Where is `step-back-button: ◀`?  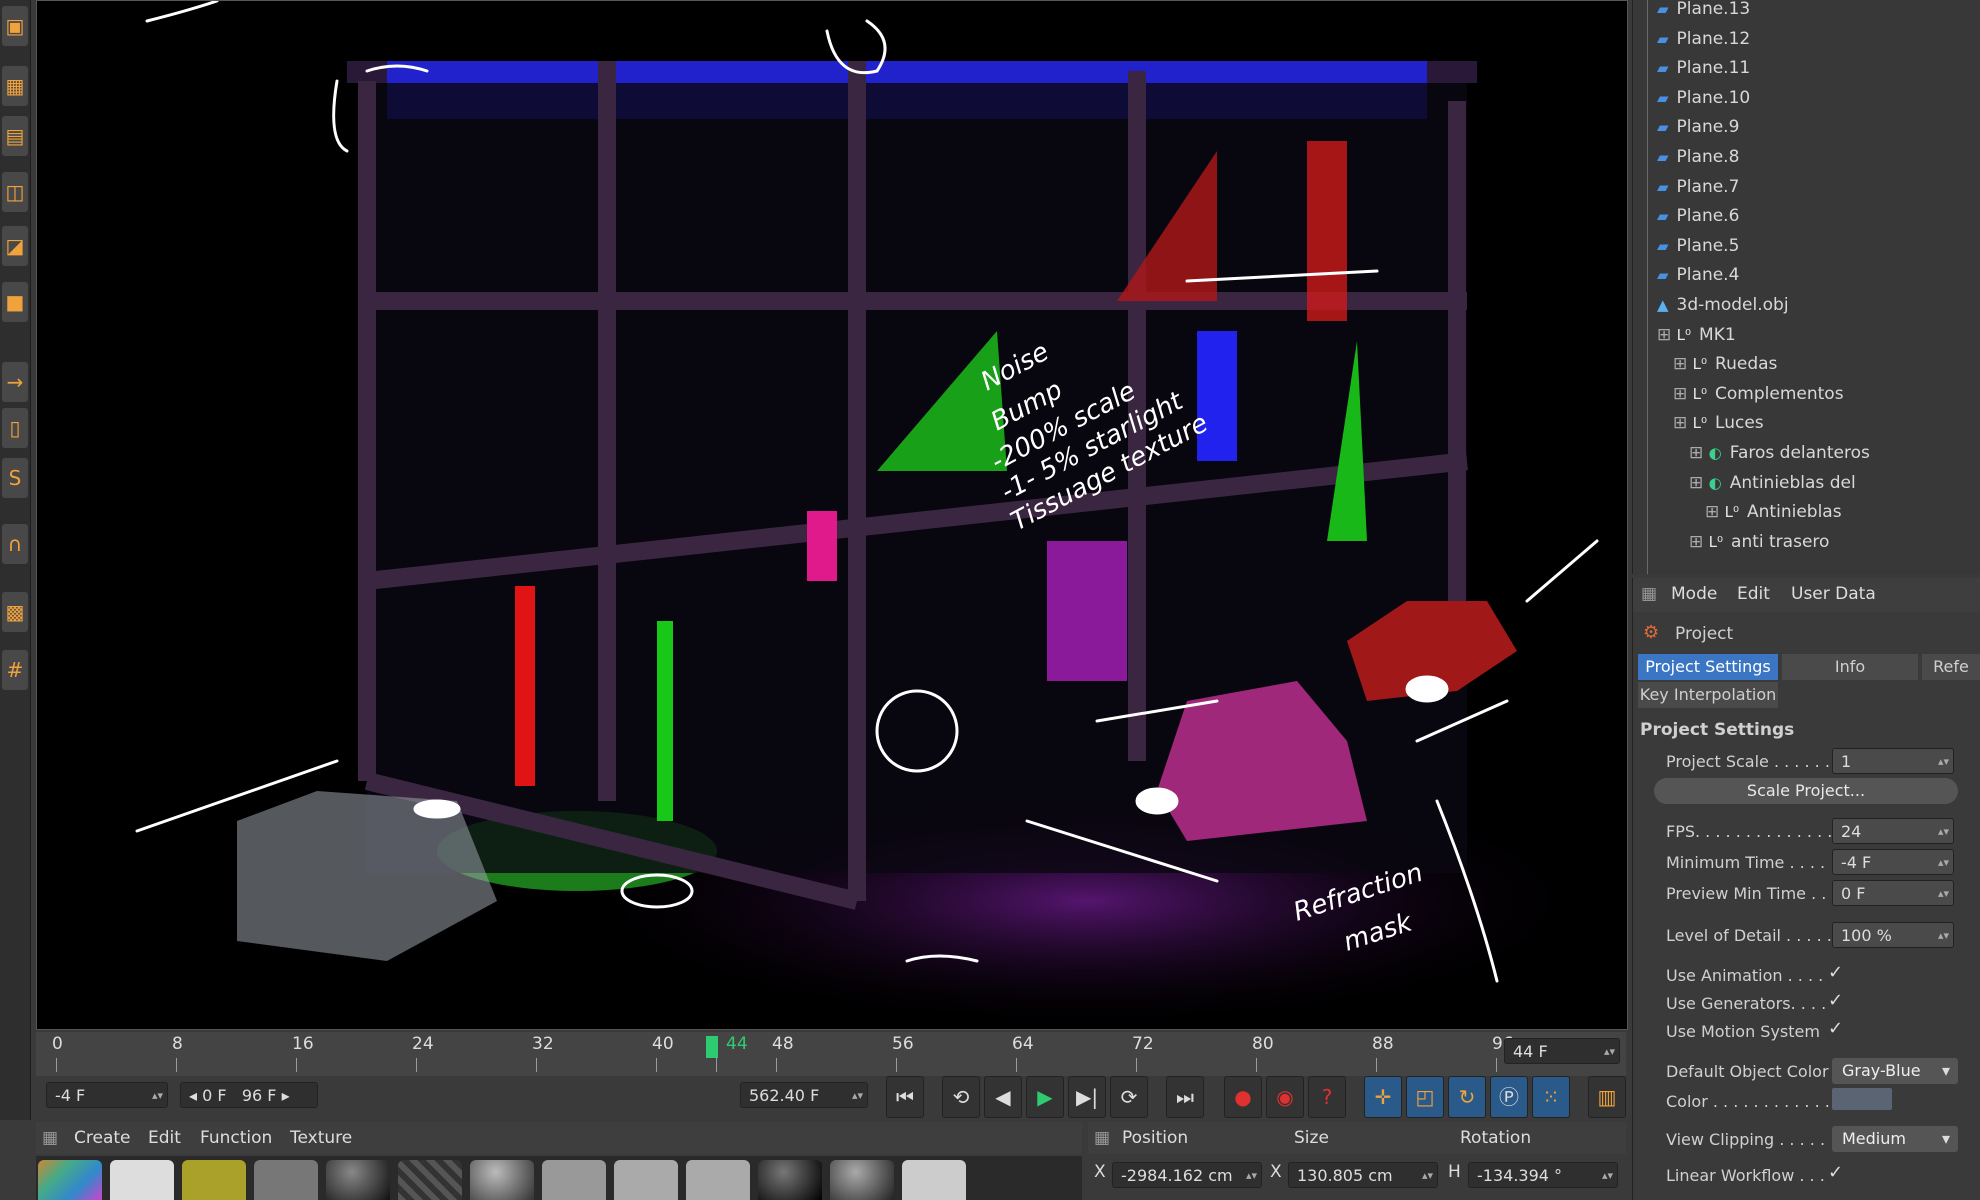
step-back-button: ◀ is located at coordinates (1003, 1097).